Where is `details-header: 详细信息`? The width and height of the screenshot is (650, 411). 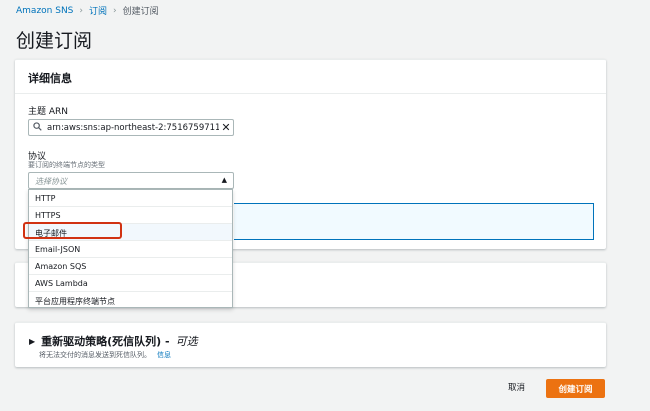
details-header: 详细信息 is located at coordinates (310, 77).